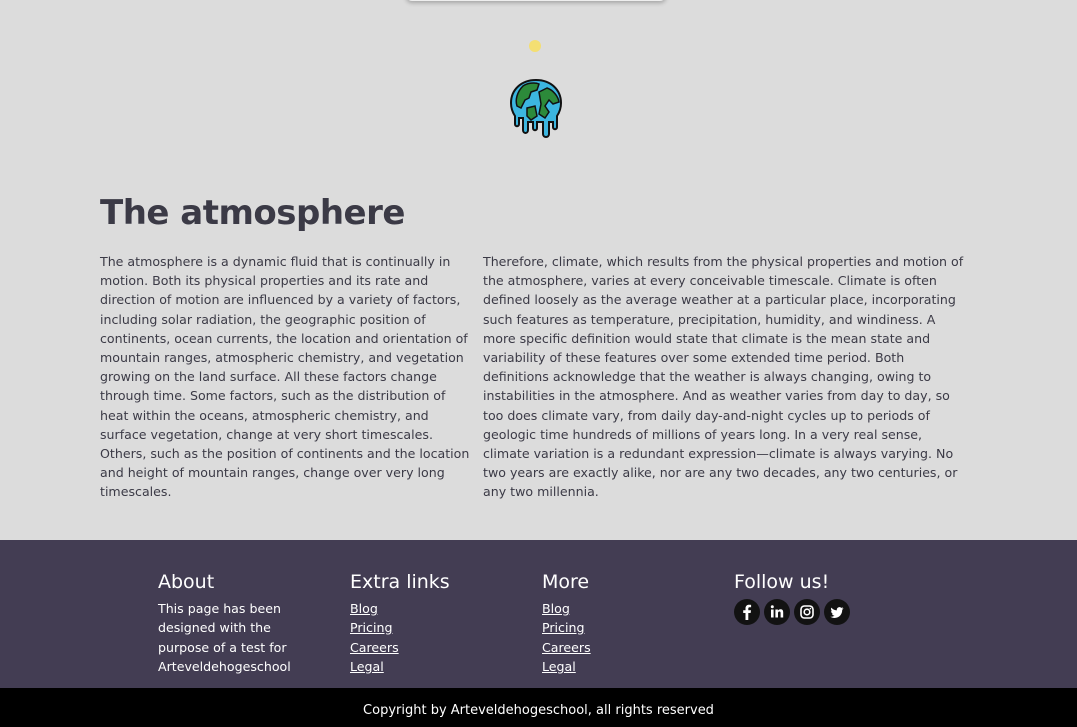 This screenshot has height=727, width=1077. Describe the element at coordinates (747, 612) in the screenshot. I see `facebook-icon` at that location.